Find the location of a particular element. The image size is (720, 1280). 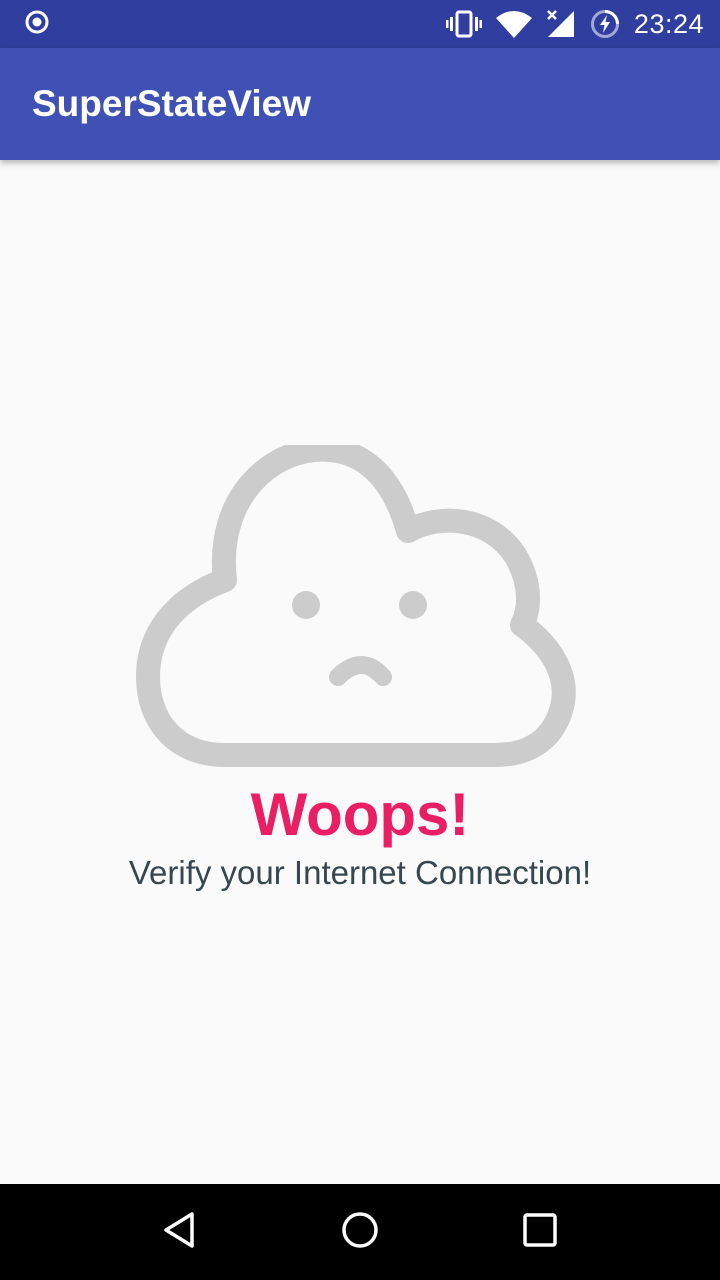

status-clock: 23:24 is located at coordinates (668, 23).